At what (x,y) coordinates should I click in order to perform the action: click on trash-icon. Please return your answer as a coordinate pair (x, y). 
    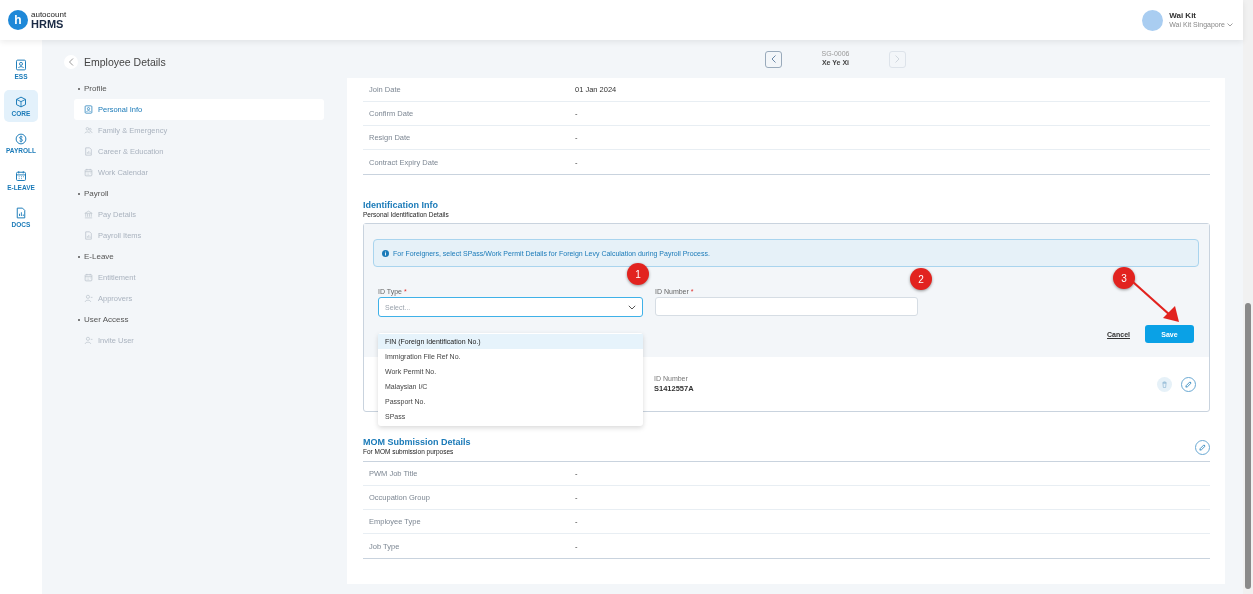
    Looking at the image, I should click on (1164, 384).